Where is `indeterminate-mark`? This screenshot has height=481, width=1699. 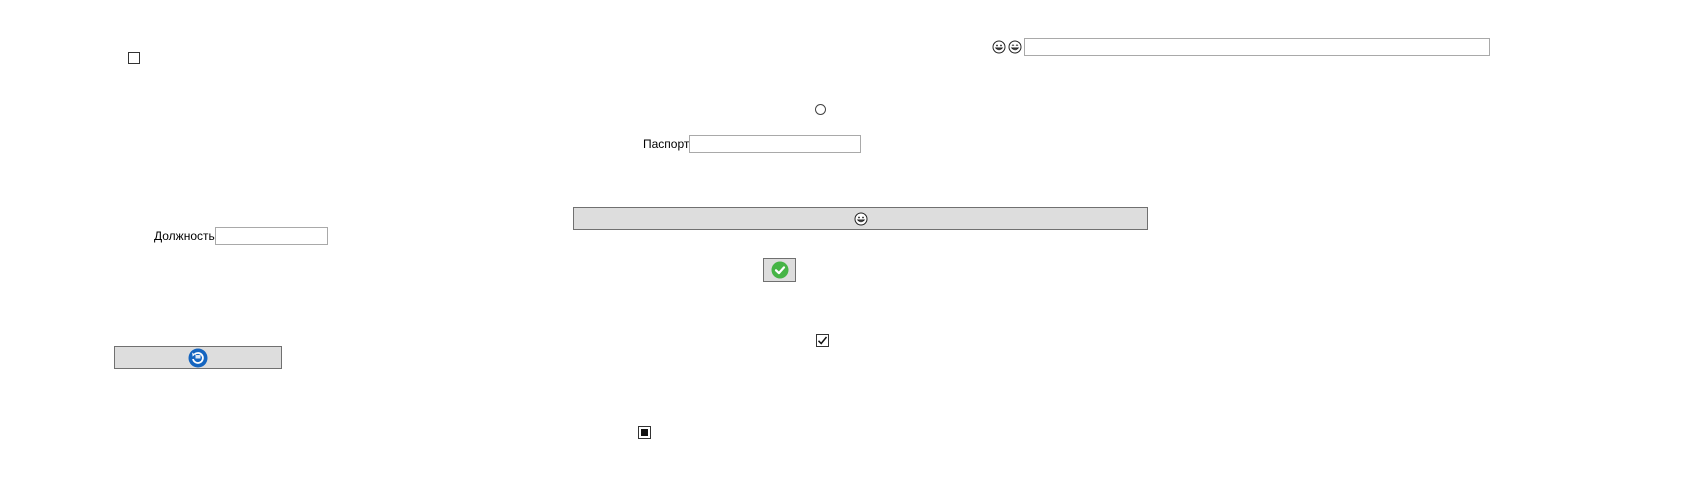 indeterminate-mark is located at coordinates (644, 432).